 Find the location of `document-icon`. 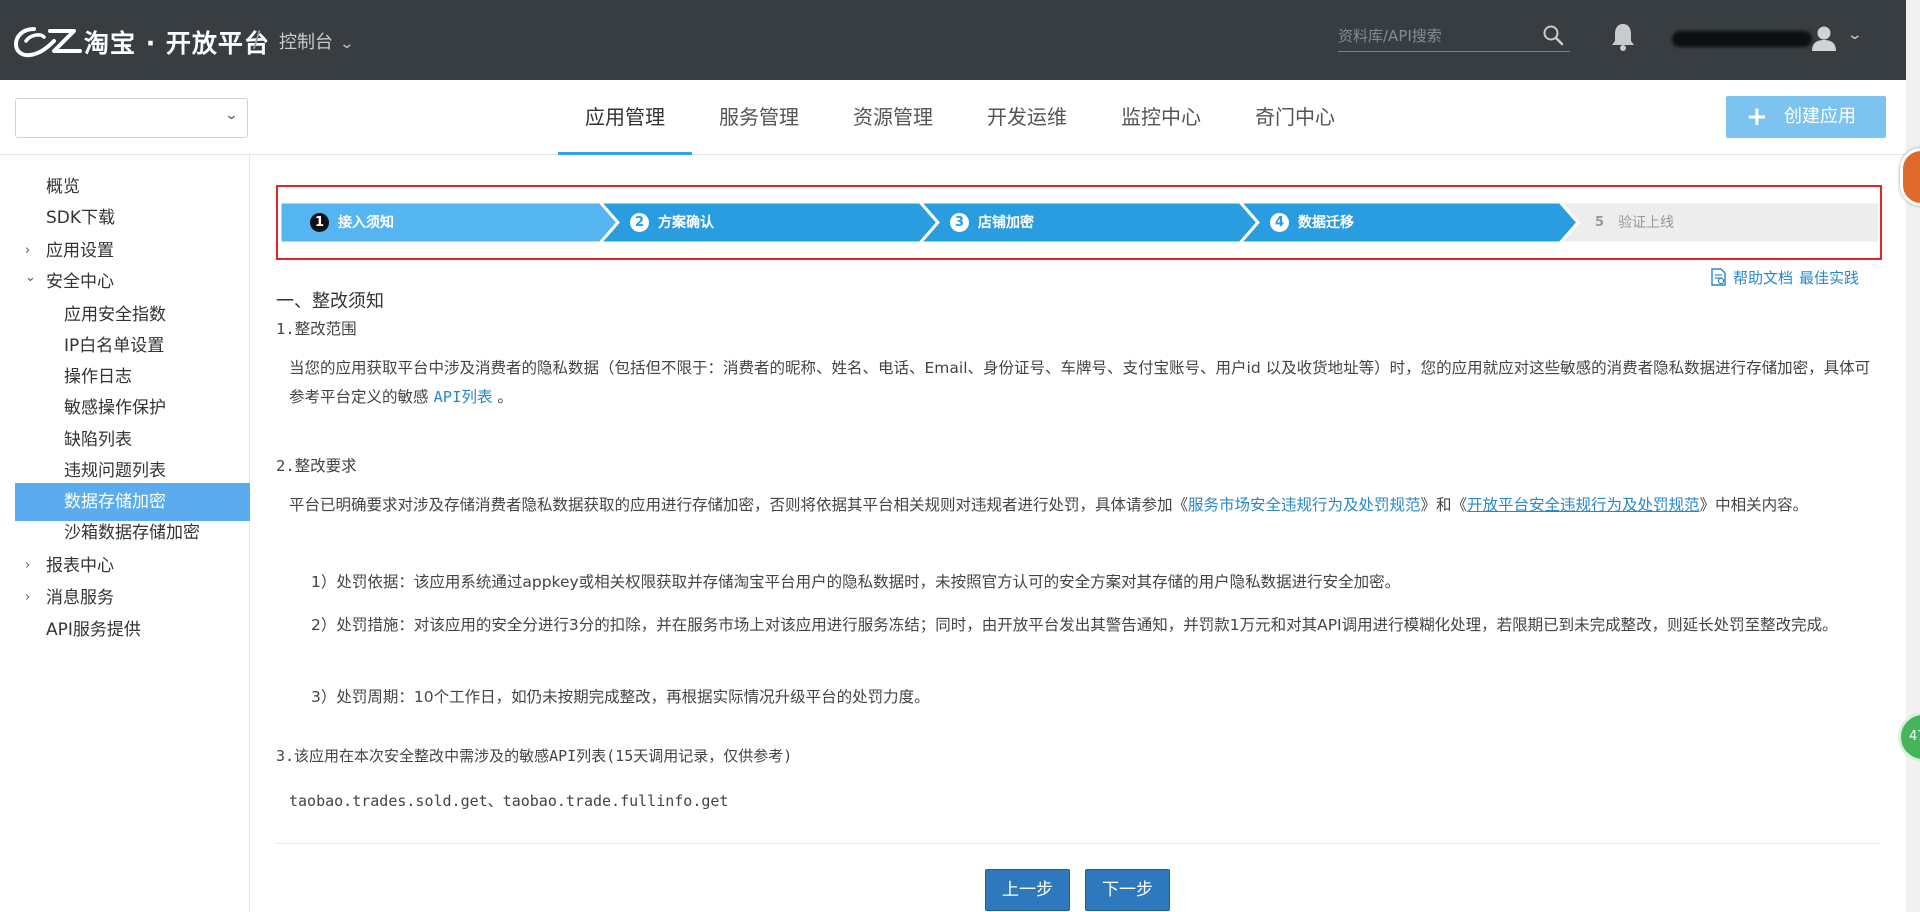

document-icon is located at coordinates (1718, 277).